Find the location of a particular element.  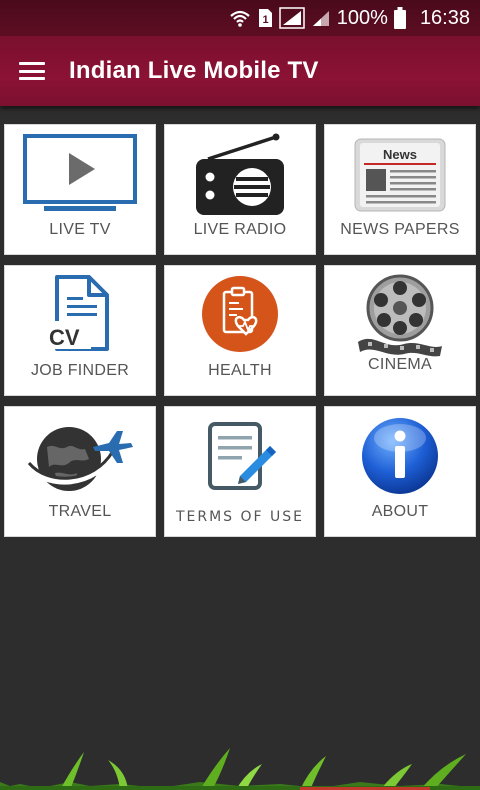

tile-about: ABOUT is located at coordinates (400, 471).